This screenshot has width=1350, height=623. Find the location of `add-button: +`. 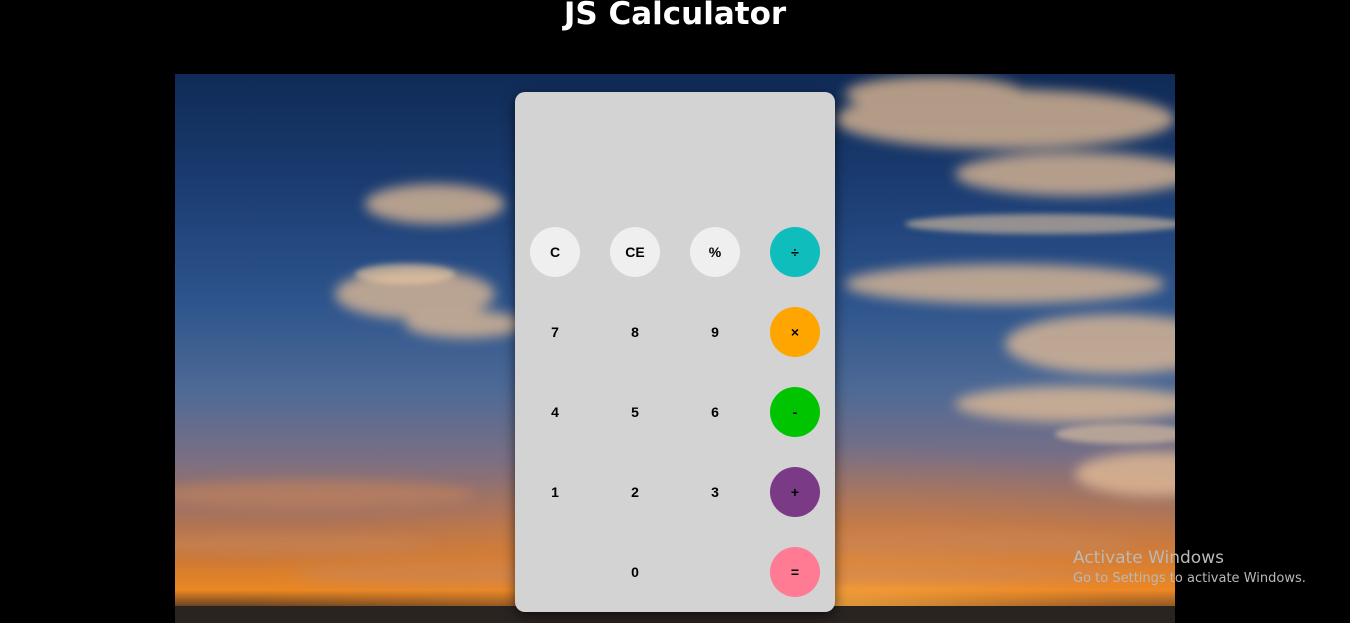

add-button: + is located at coordinates (795, 492).